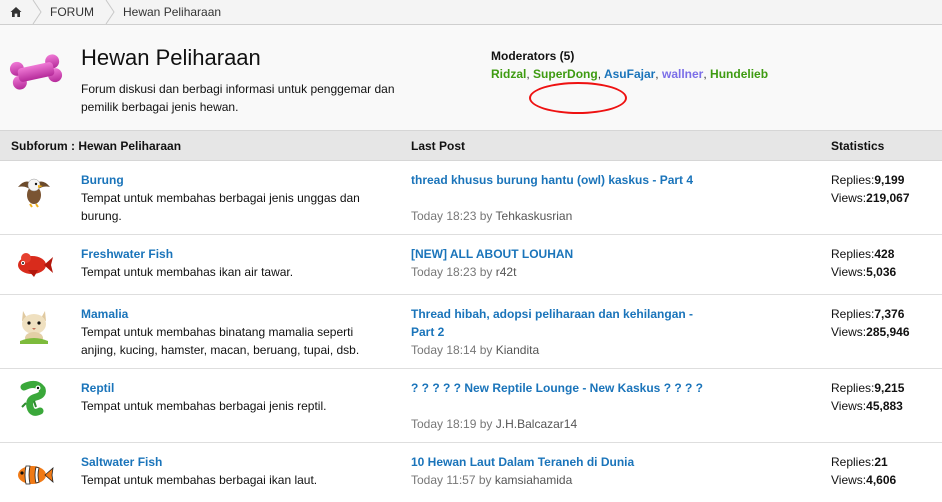  What do you see at coordinates (881, 462) in the screenshot?
I see `replies-count: 21` at bounding box center [881, 462].